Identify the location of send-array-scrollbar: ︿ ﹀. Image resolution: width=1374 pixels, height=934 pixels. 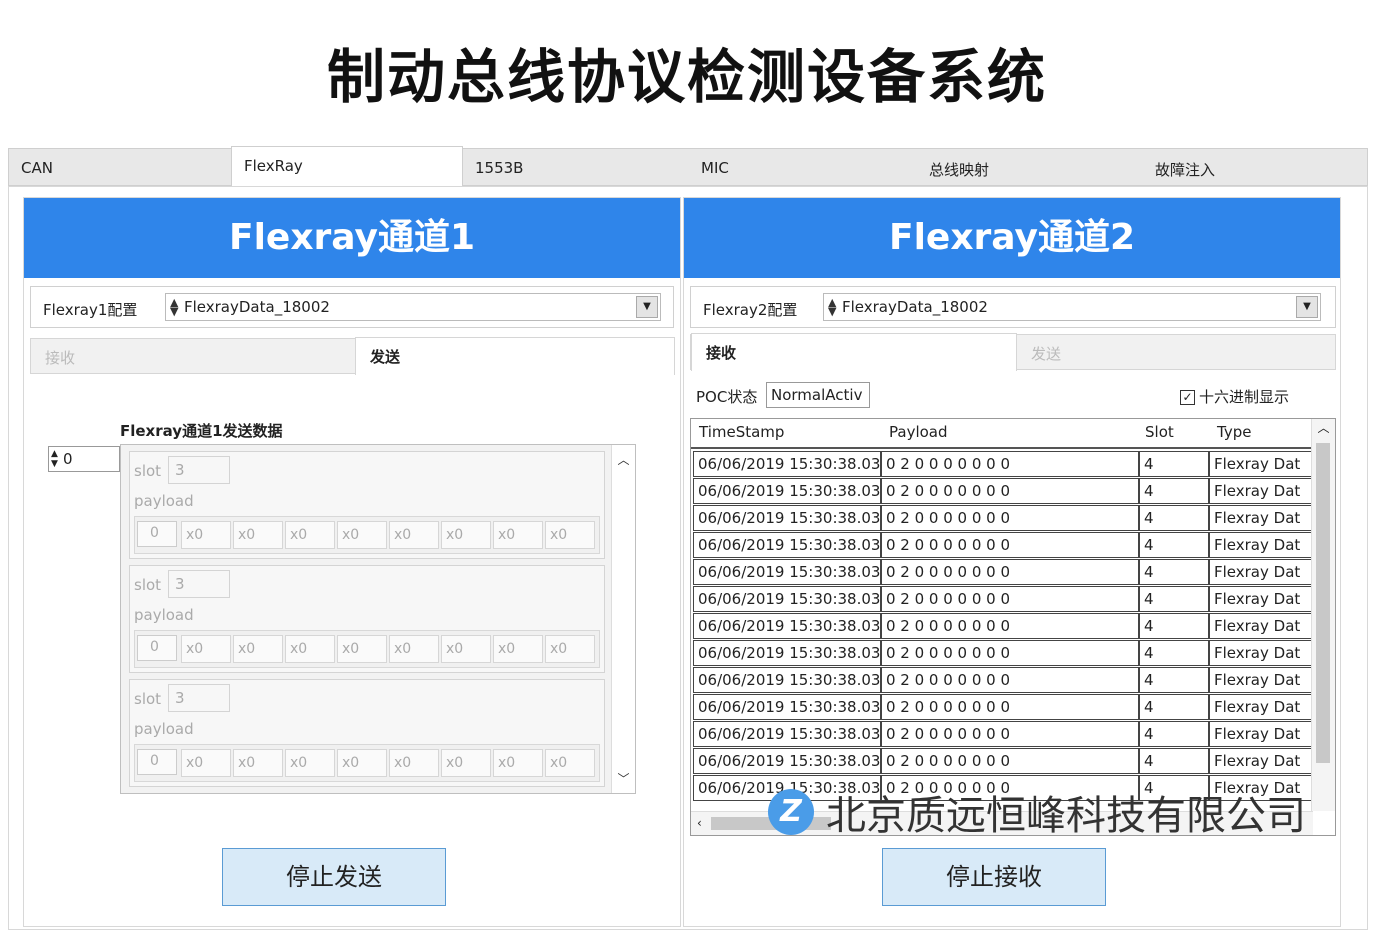
(623, 619).